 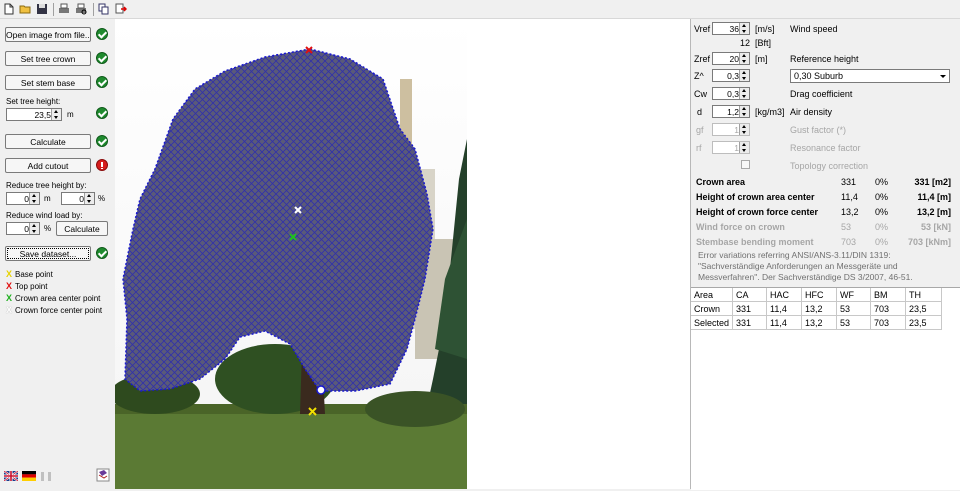 What do you see at coordinates (824, 59) in the screenshot?
I see `zref-desc: Reference height` at bounding box center [824, 59].